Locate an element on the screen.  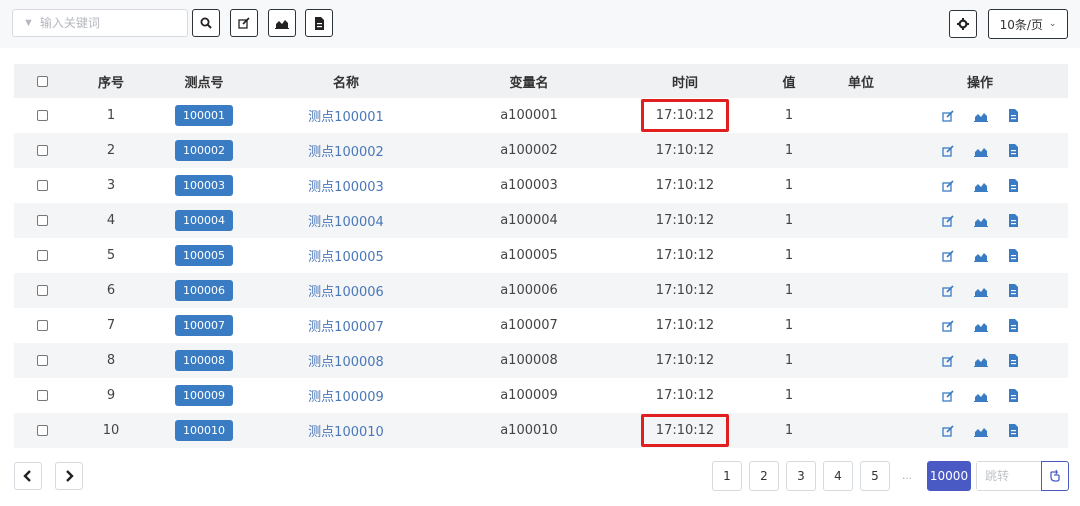
page-button-1: 1 is located at coordinates (727, 476).